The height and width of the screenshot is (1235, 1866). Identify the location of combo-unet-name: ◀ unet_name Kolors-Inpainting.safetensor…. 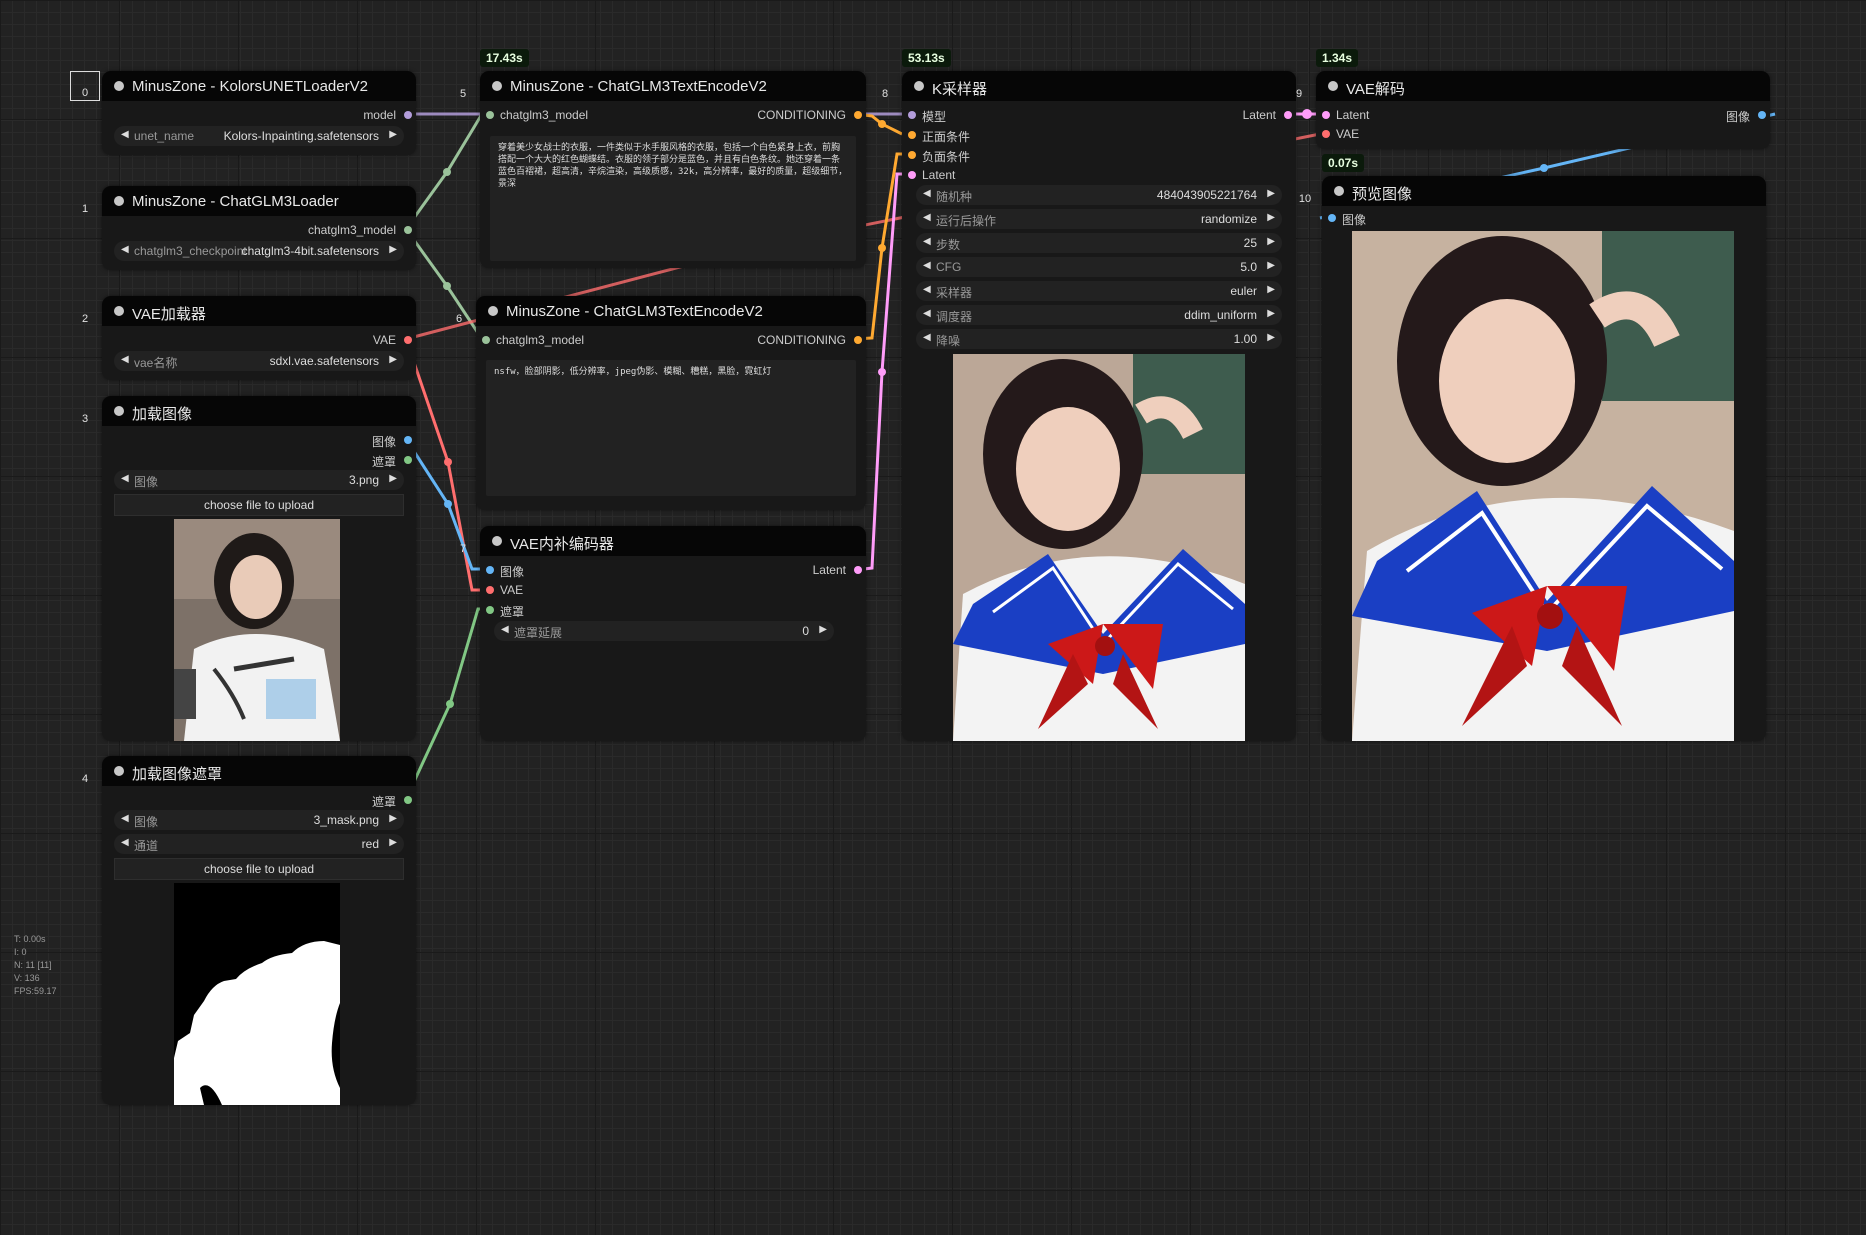
(259, 136).